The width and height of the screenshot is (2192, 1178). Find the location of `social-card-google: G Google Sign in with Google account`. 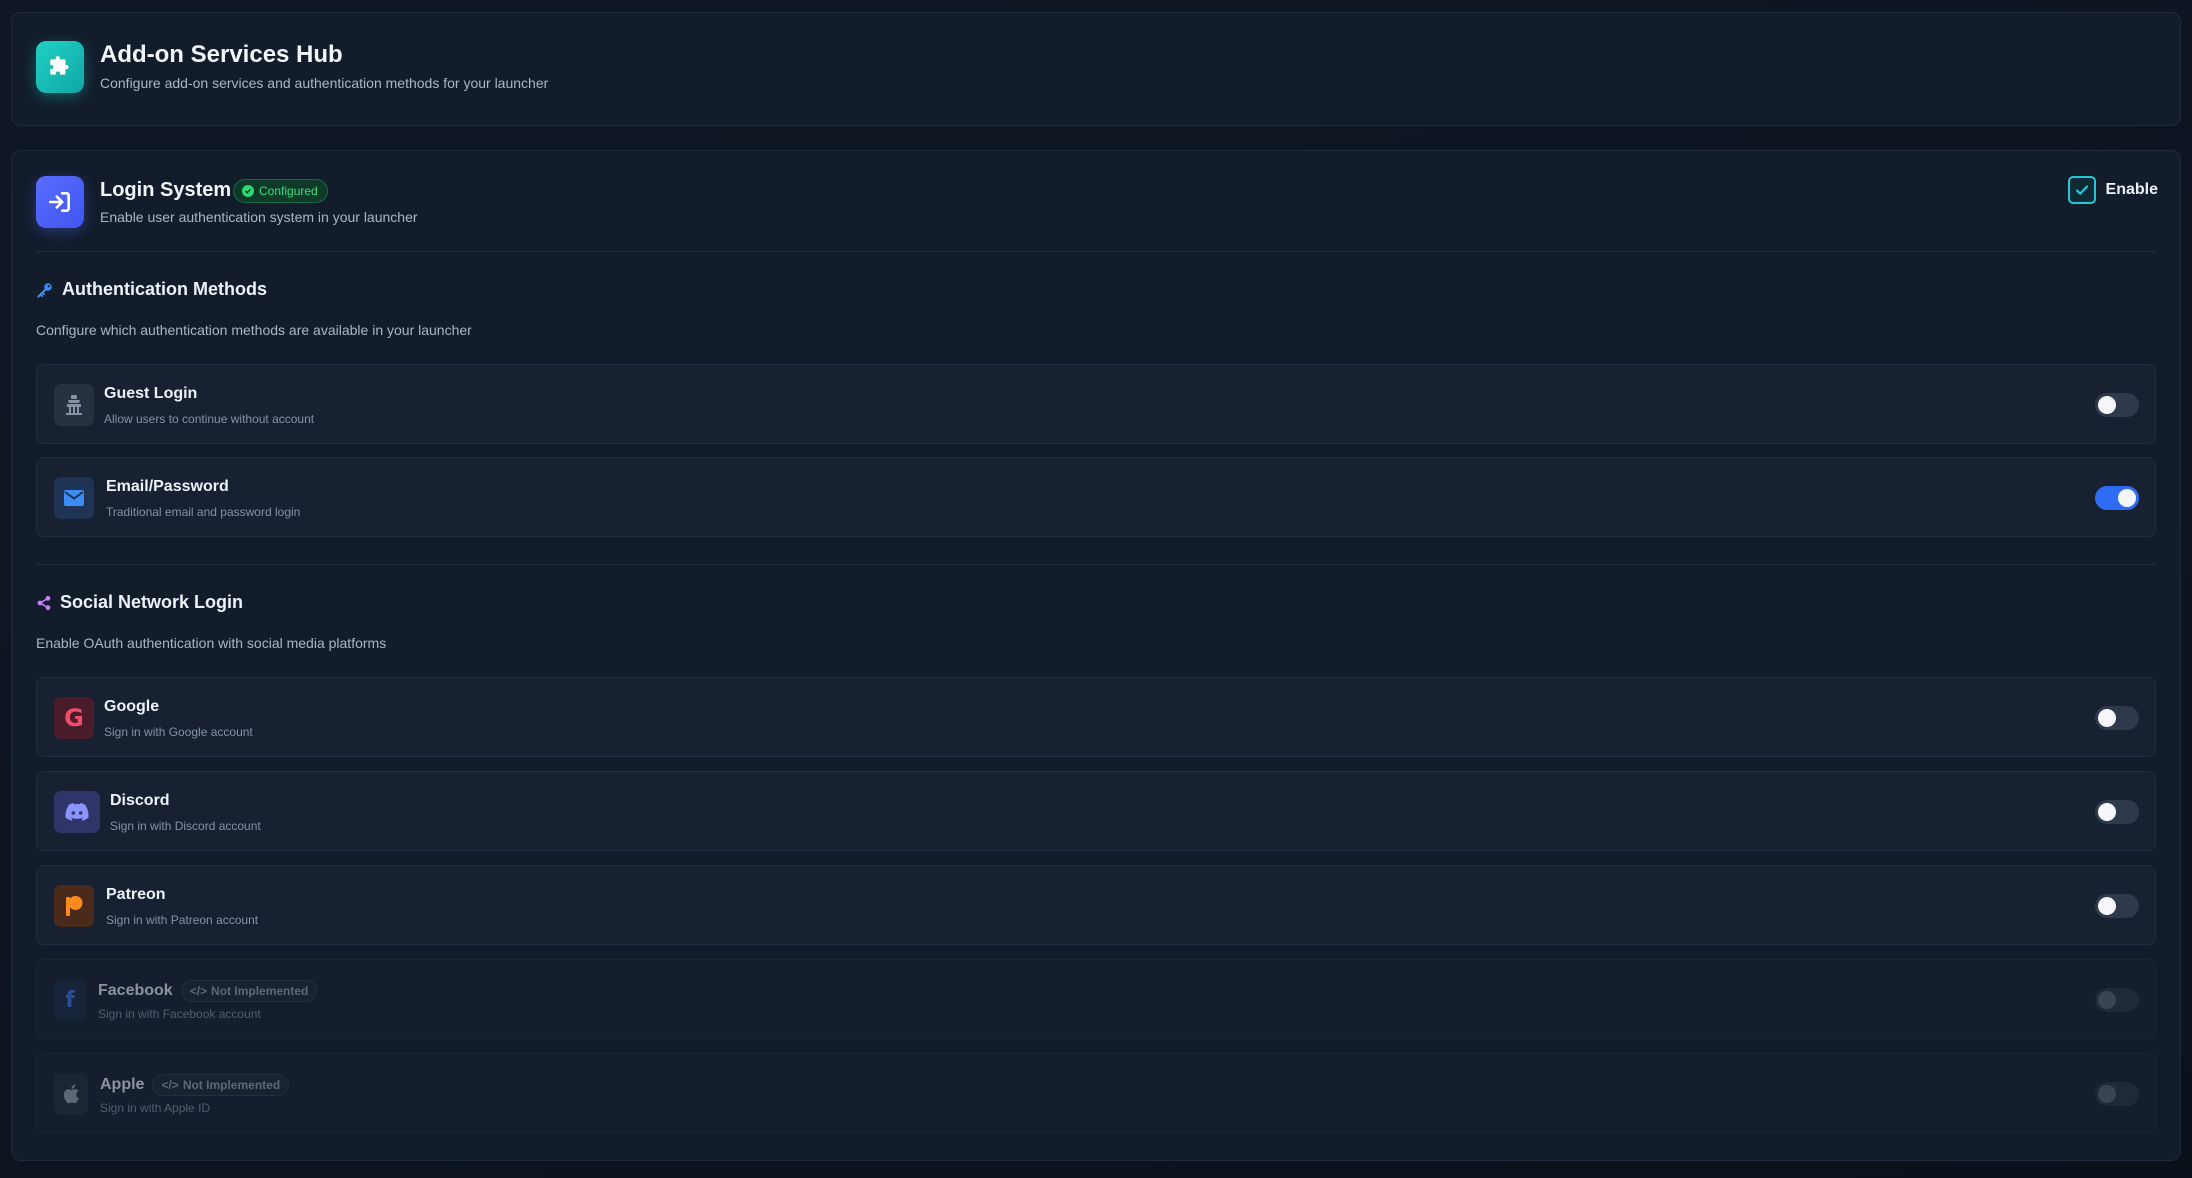

social-card-google: G Google Sign in with Google account is located at coordinates (1096, 717).